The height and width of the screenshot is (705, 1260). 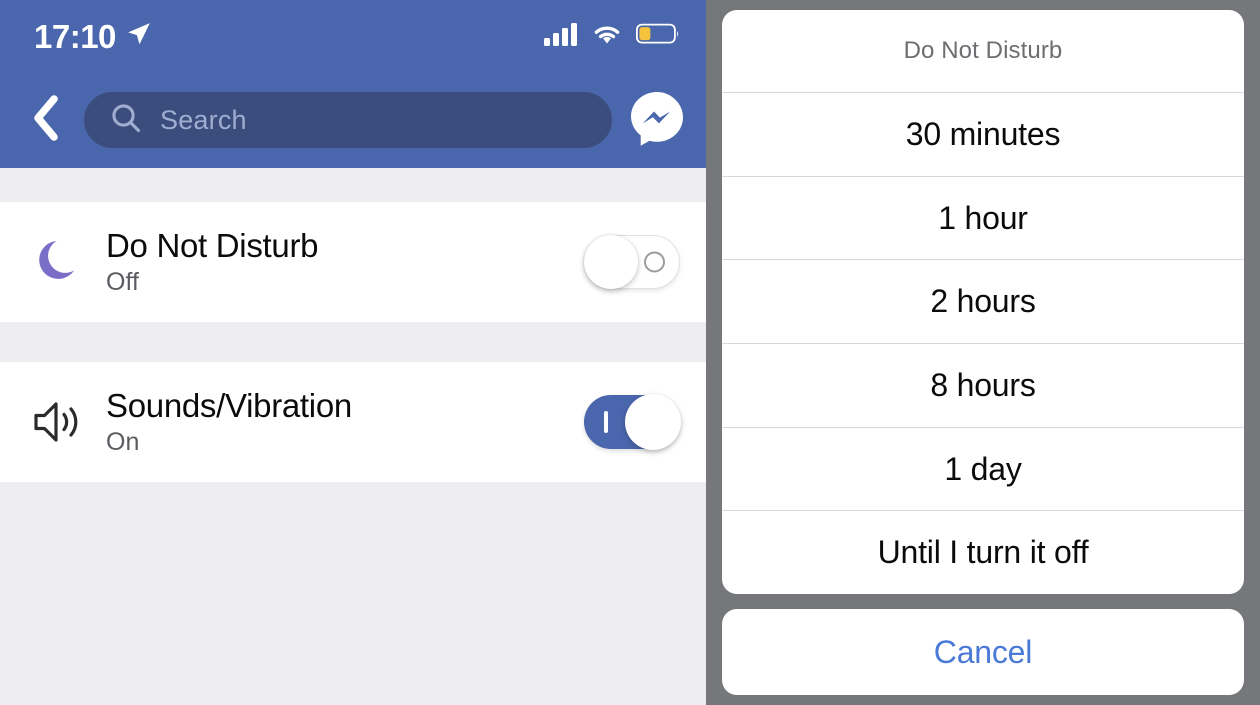 I want to click on moon-icon, so click(x=60, y=262).